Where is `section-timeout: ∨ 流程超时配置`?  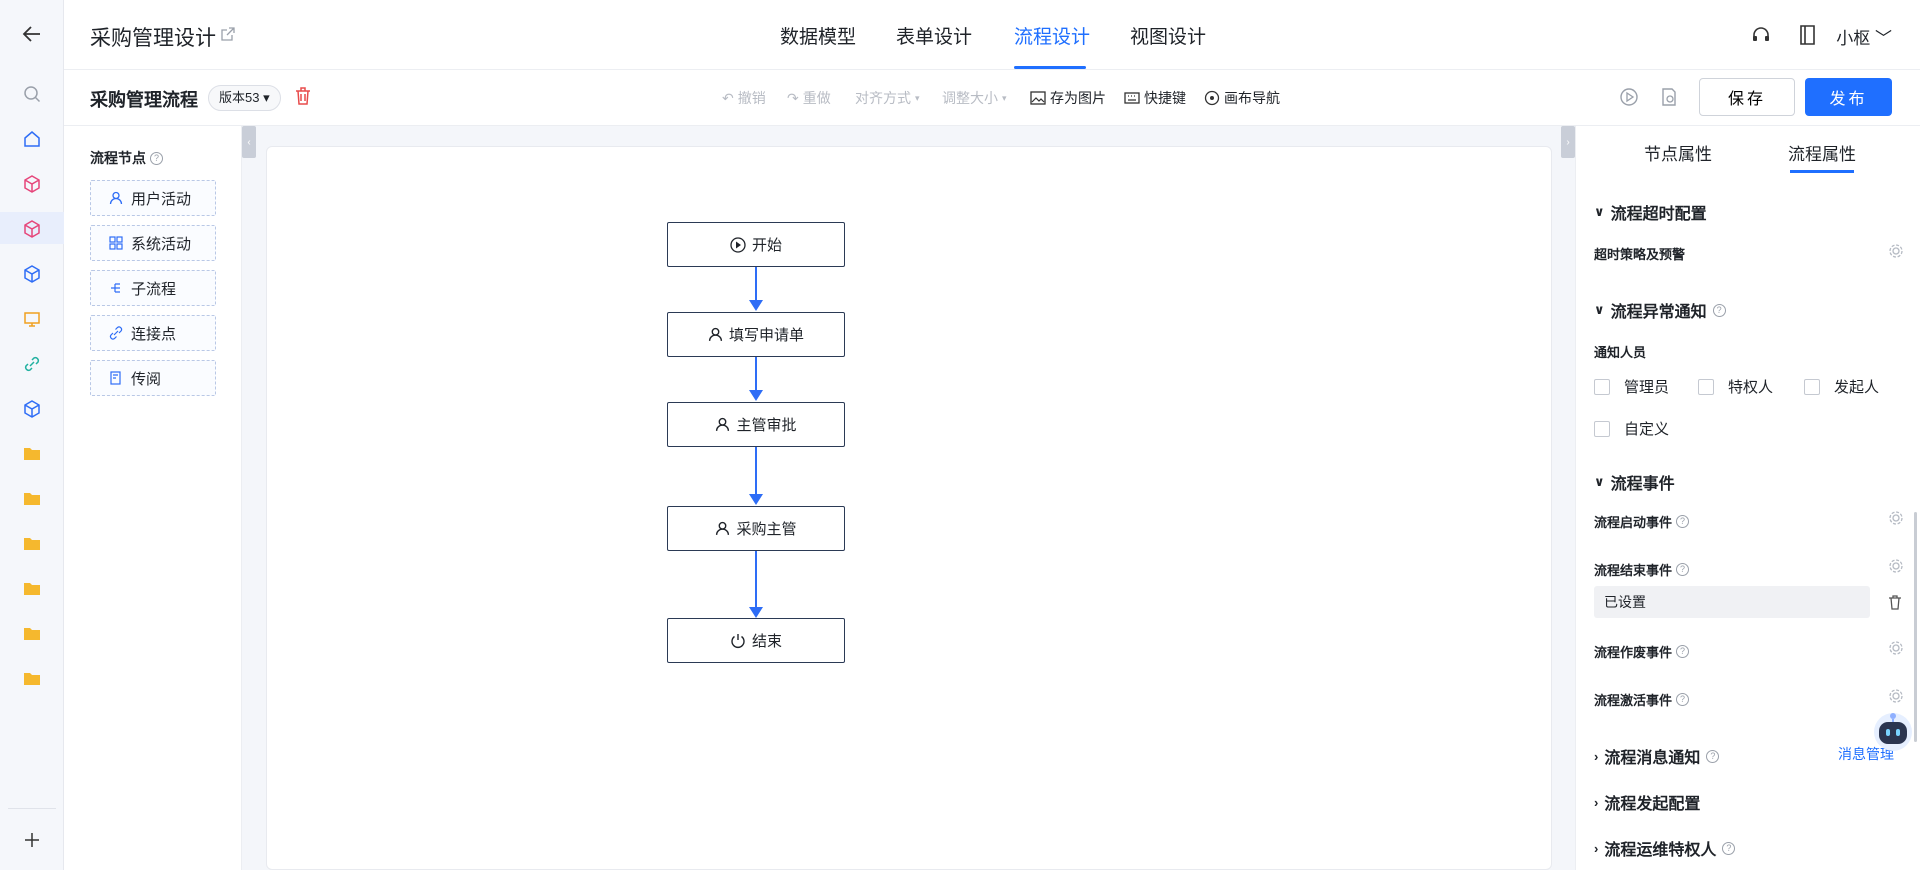 section-timeout: ∨ 流程超时配置 is located at coordinates (1650, 212).